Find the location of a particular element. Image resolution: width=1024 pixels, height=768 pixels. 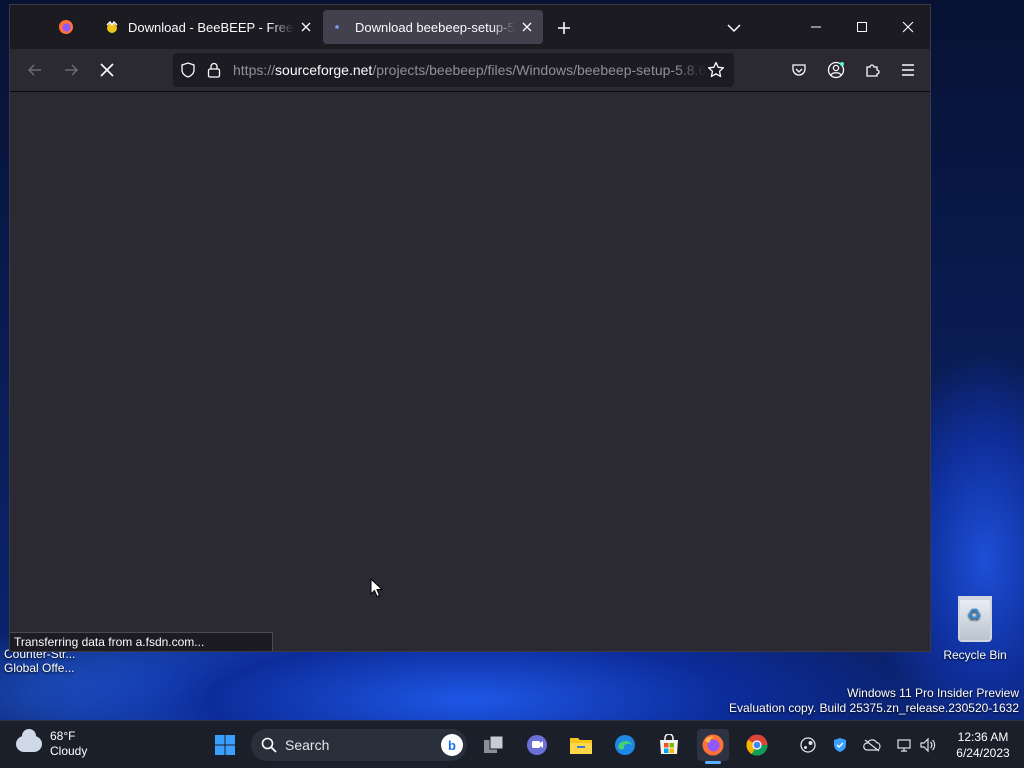

weather-description: Cloudy is located at coordinates (69, 751).